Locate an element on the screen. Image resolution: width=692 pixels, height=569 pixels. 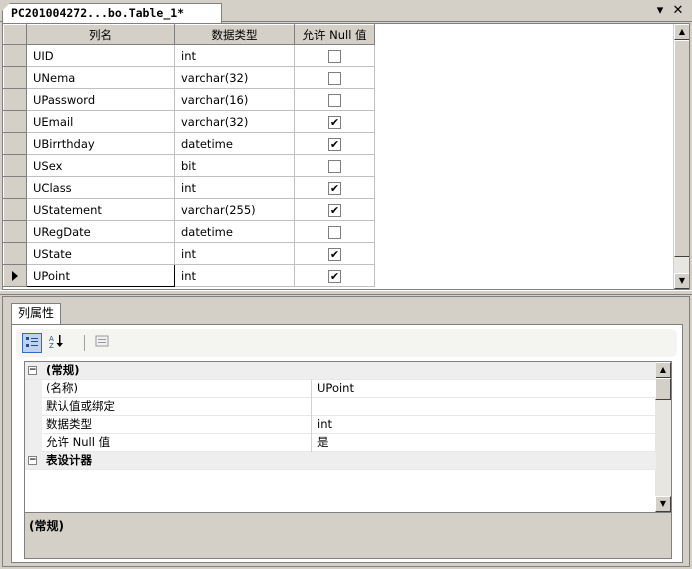
header-column-name: 列名 is located at coordinates (100, 34).